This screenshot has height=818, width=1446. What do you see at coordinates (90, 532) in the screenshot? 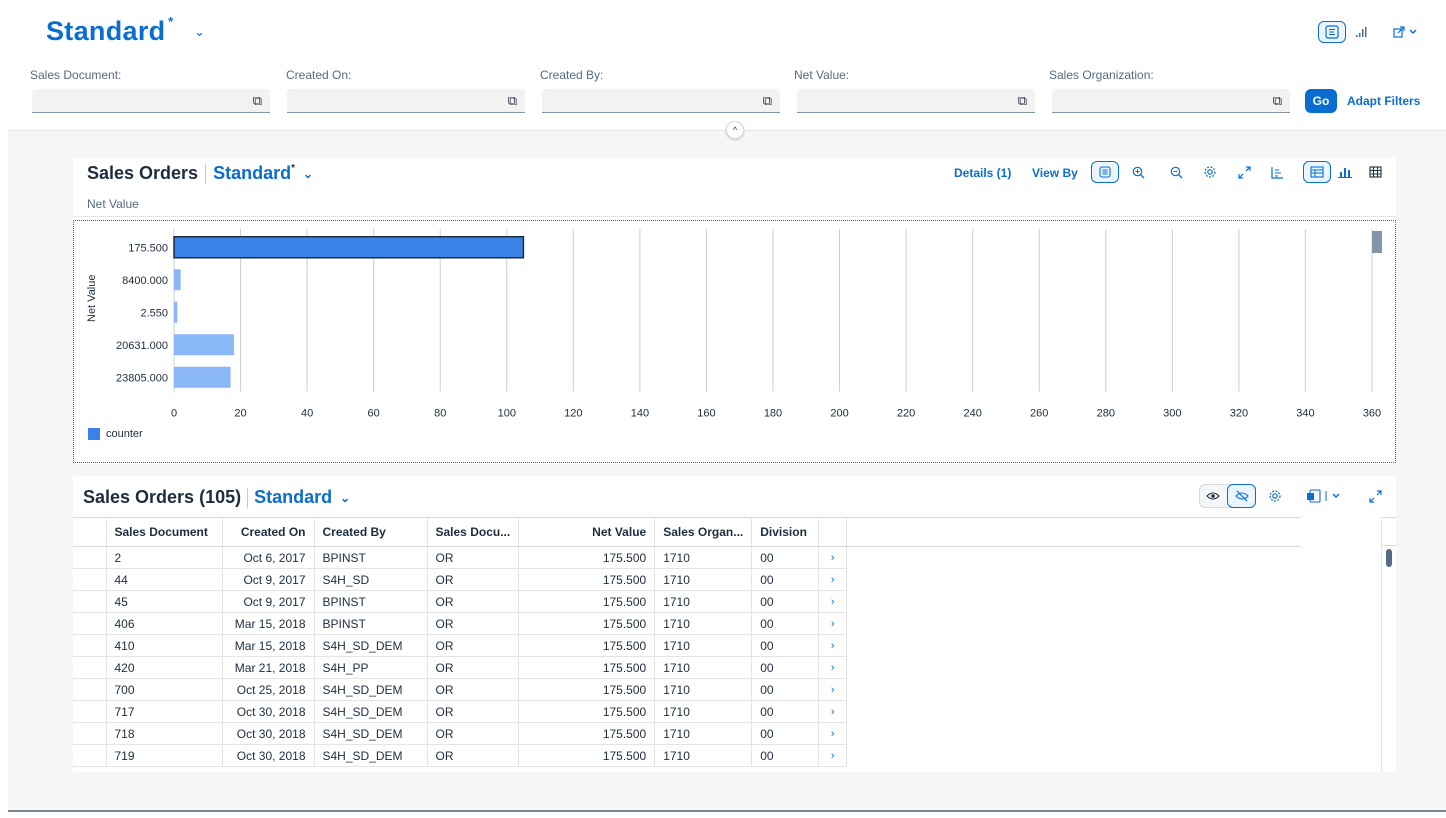
I see `row-selector-header` at bounding box center [90, 532].